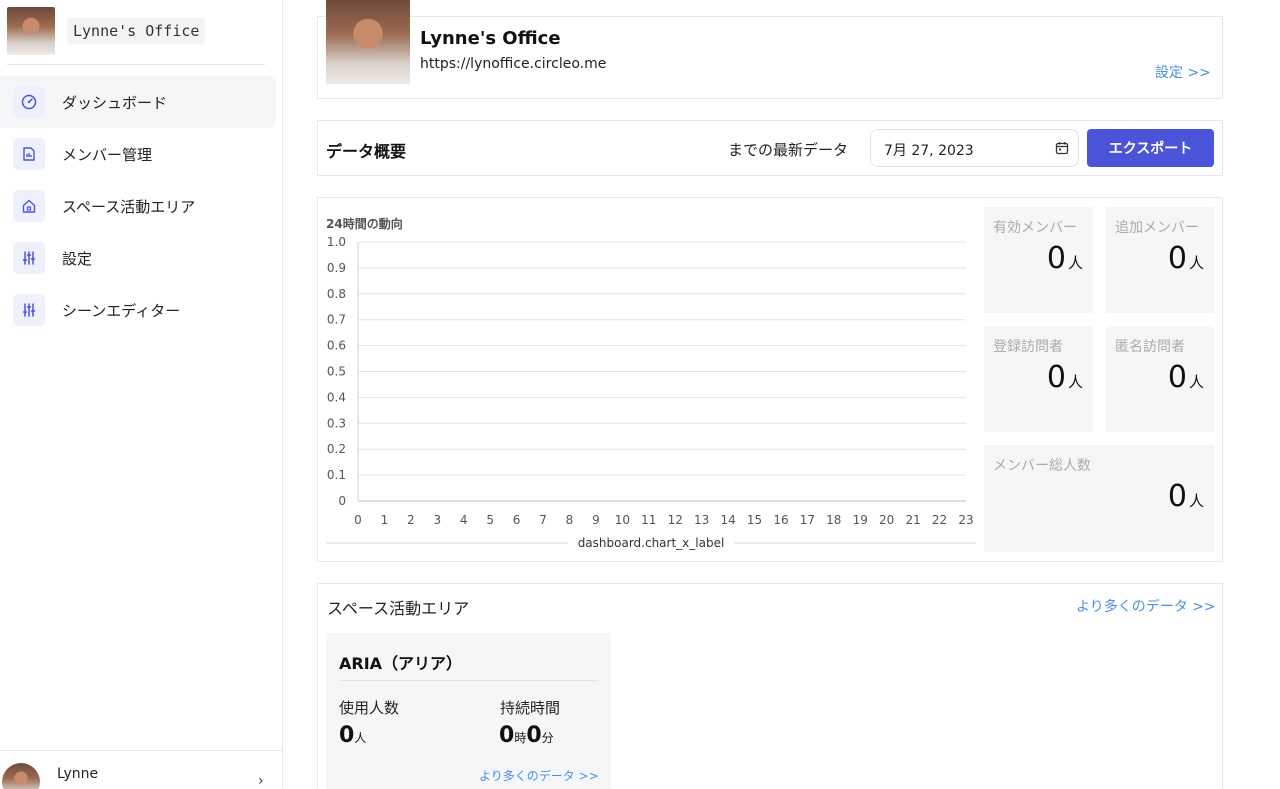 The image size is (1280, 789). I want to click on hours-number: 0, so click(507, 735).